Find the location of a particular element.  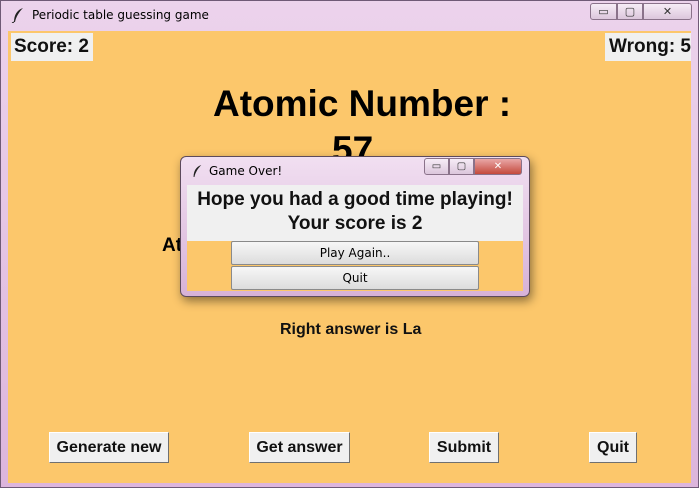

wrong-label: Wrong: 5 is located at coordinates (648, 47).